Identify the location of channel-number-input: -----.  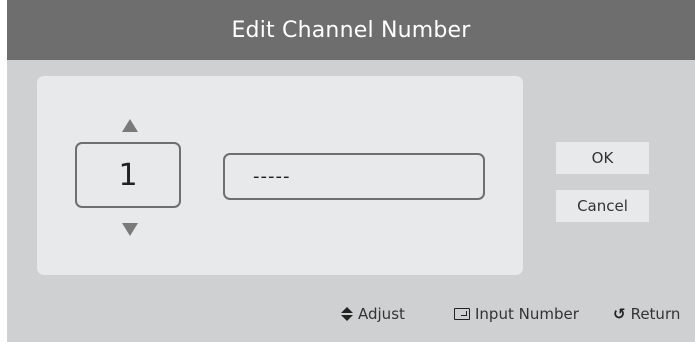
(354, 176).